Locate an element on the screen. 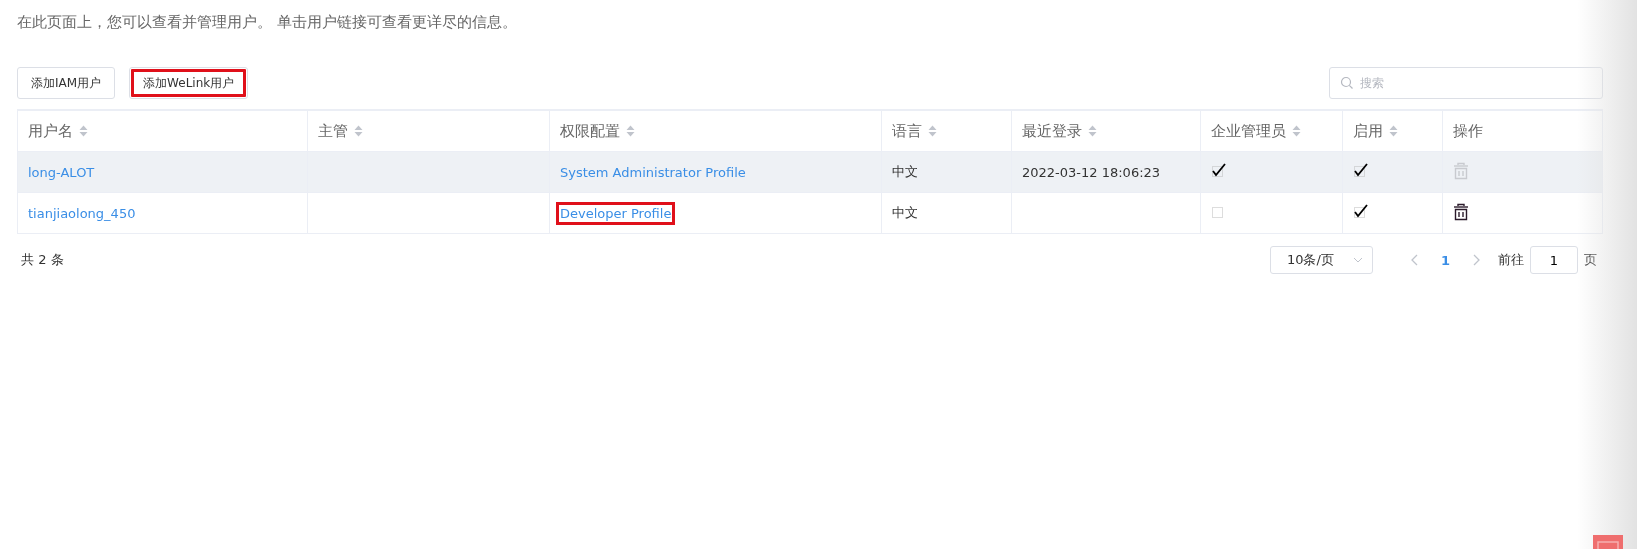 Image resolution: width=1637 pixels, height=549 pixels. chat-button is located at coordinates (1608, 542).